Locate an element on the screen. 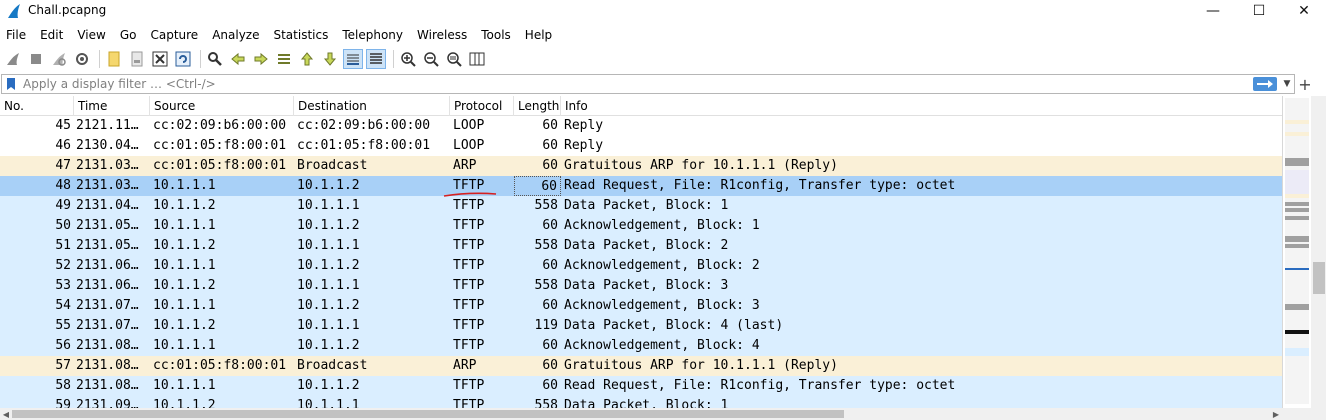 This screenshot has width=1326, height=420. packet-no: 46 is located at coordinates (63, 145).